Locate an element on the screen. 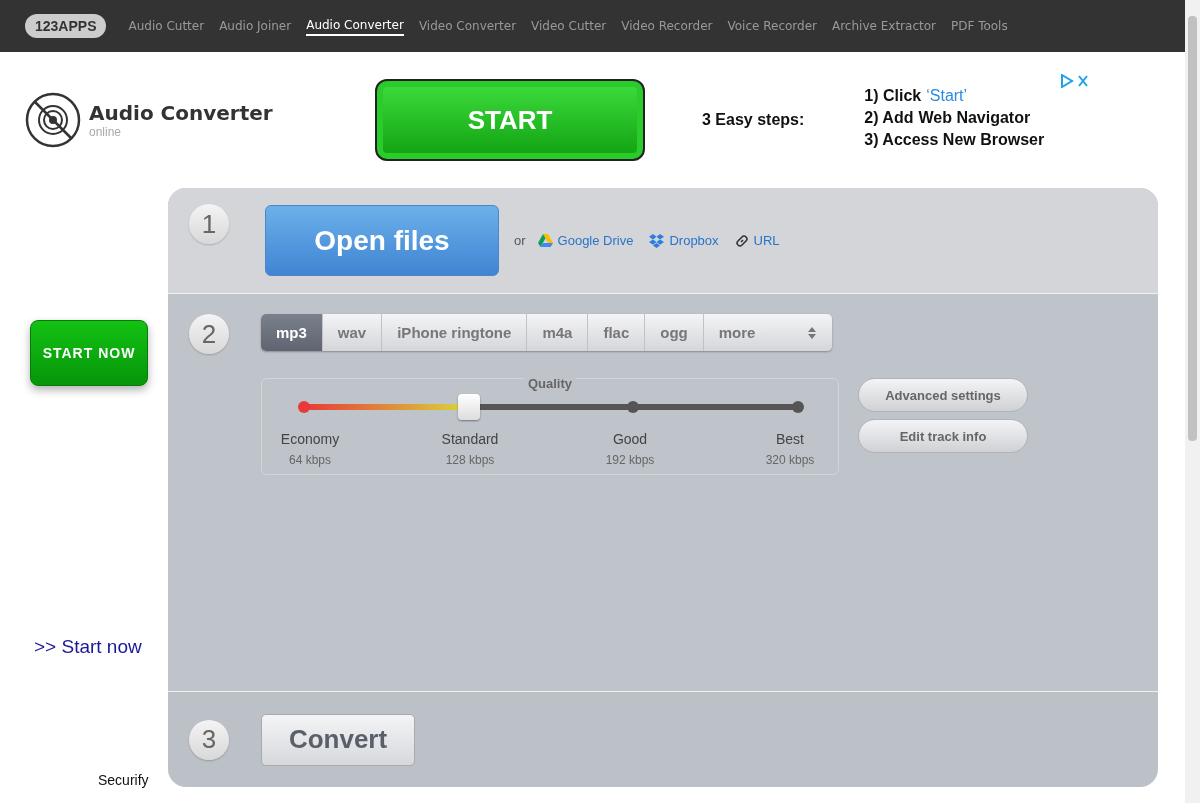 The height and width of the screenshot is (803, 1200). step-number: 2 is located at coordinates (209, 334).